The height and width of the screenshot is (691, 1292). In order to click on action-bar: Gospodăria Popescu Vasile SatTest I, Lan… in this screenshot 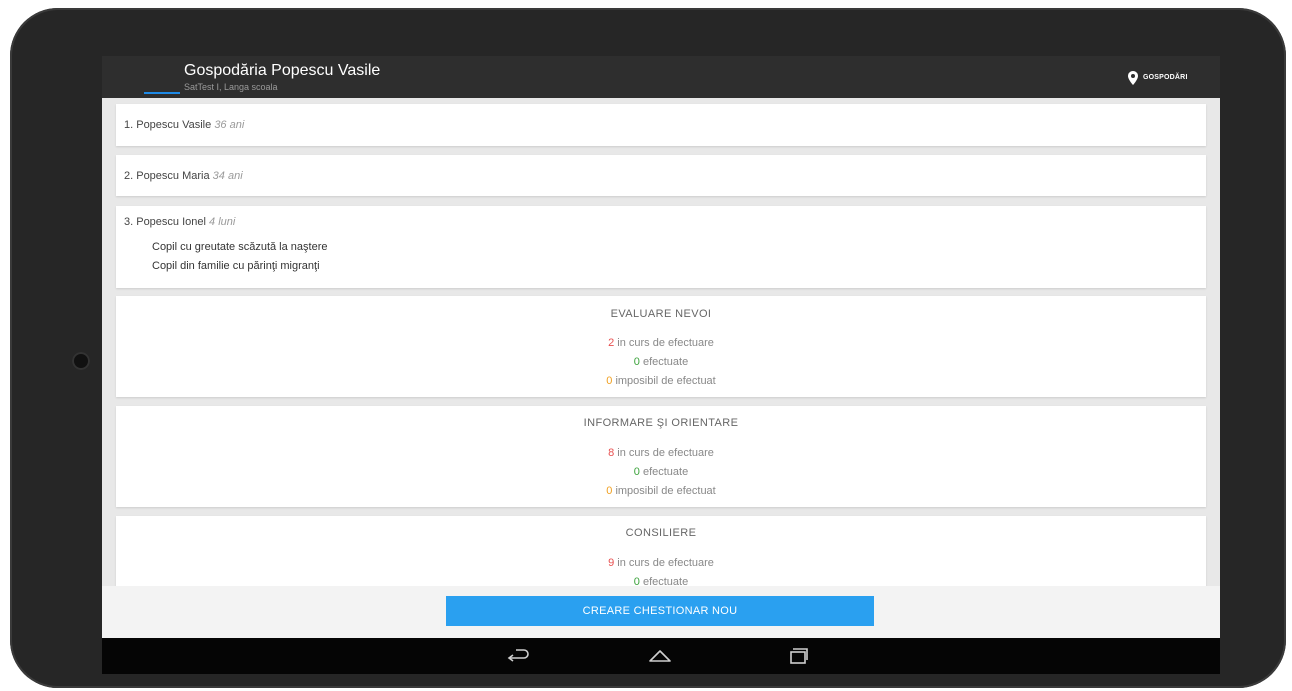, I will do `click(661, 77)`.